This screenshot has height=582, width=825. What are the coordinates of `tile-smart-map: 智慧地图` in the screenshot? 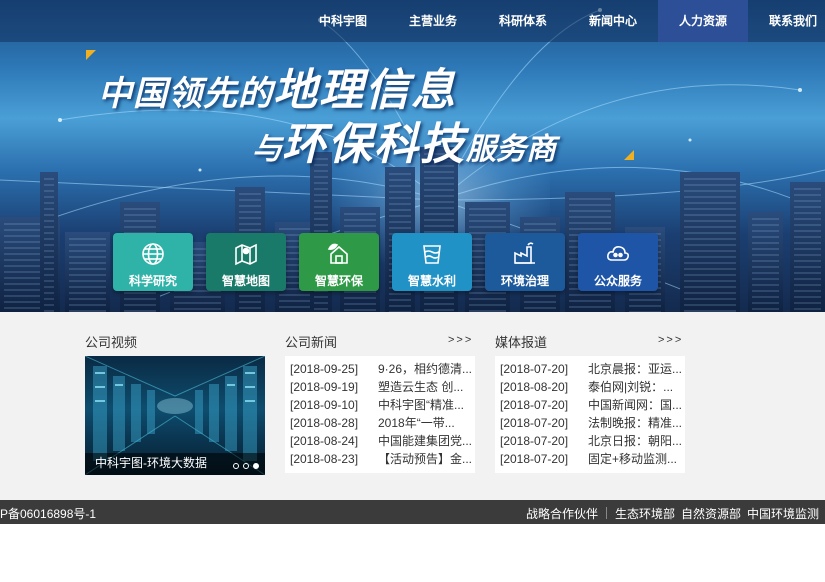 It's located at (246, 262).